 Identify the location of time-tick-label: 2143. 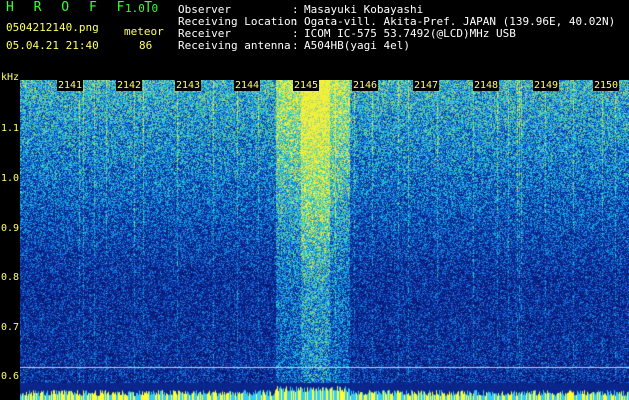
(188, 85).